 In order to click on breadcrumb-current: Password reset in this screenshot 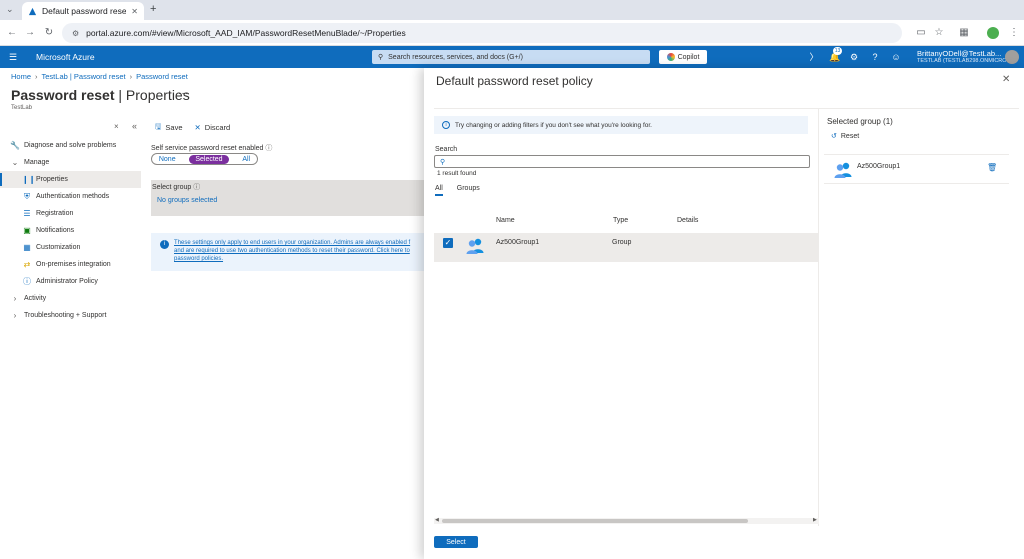, I will do `click(162, 76)`.